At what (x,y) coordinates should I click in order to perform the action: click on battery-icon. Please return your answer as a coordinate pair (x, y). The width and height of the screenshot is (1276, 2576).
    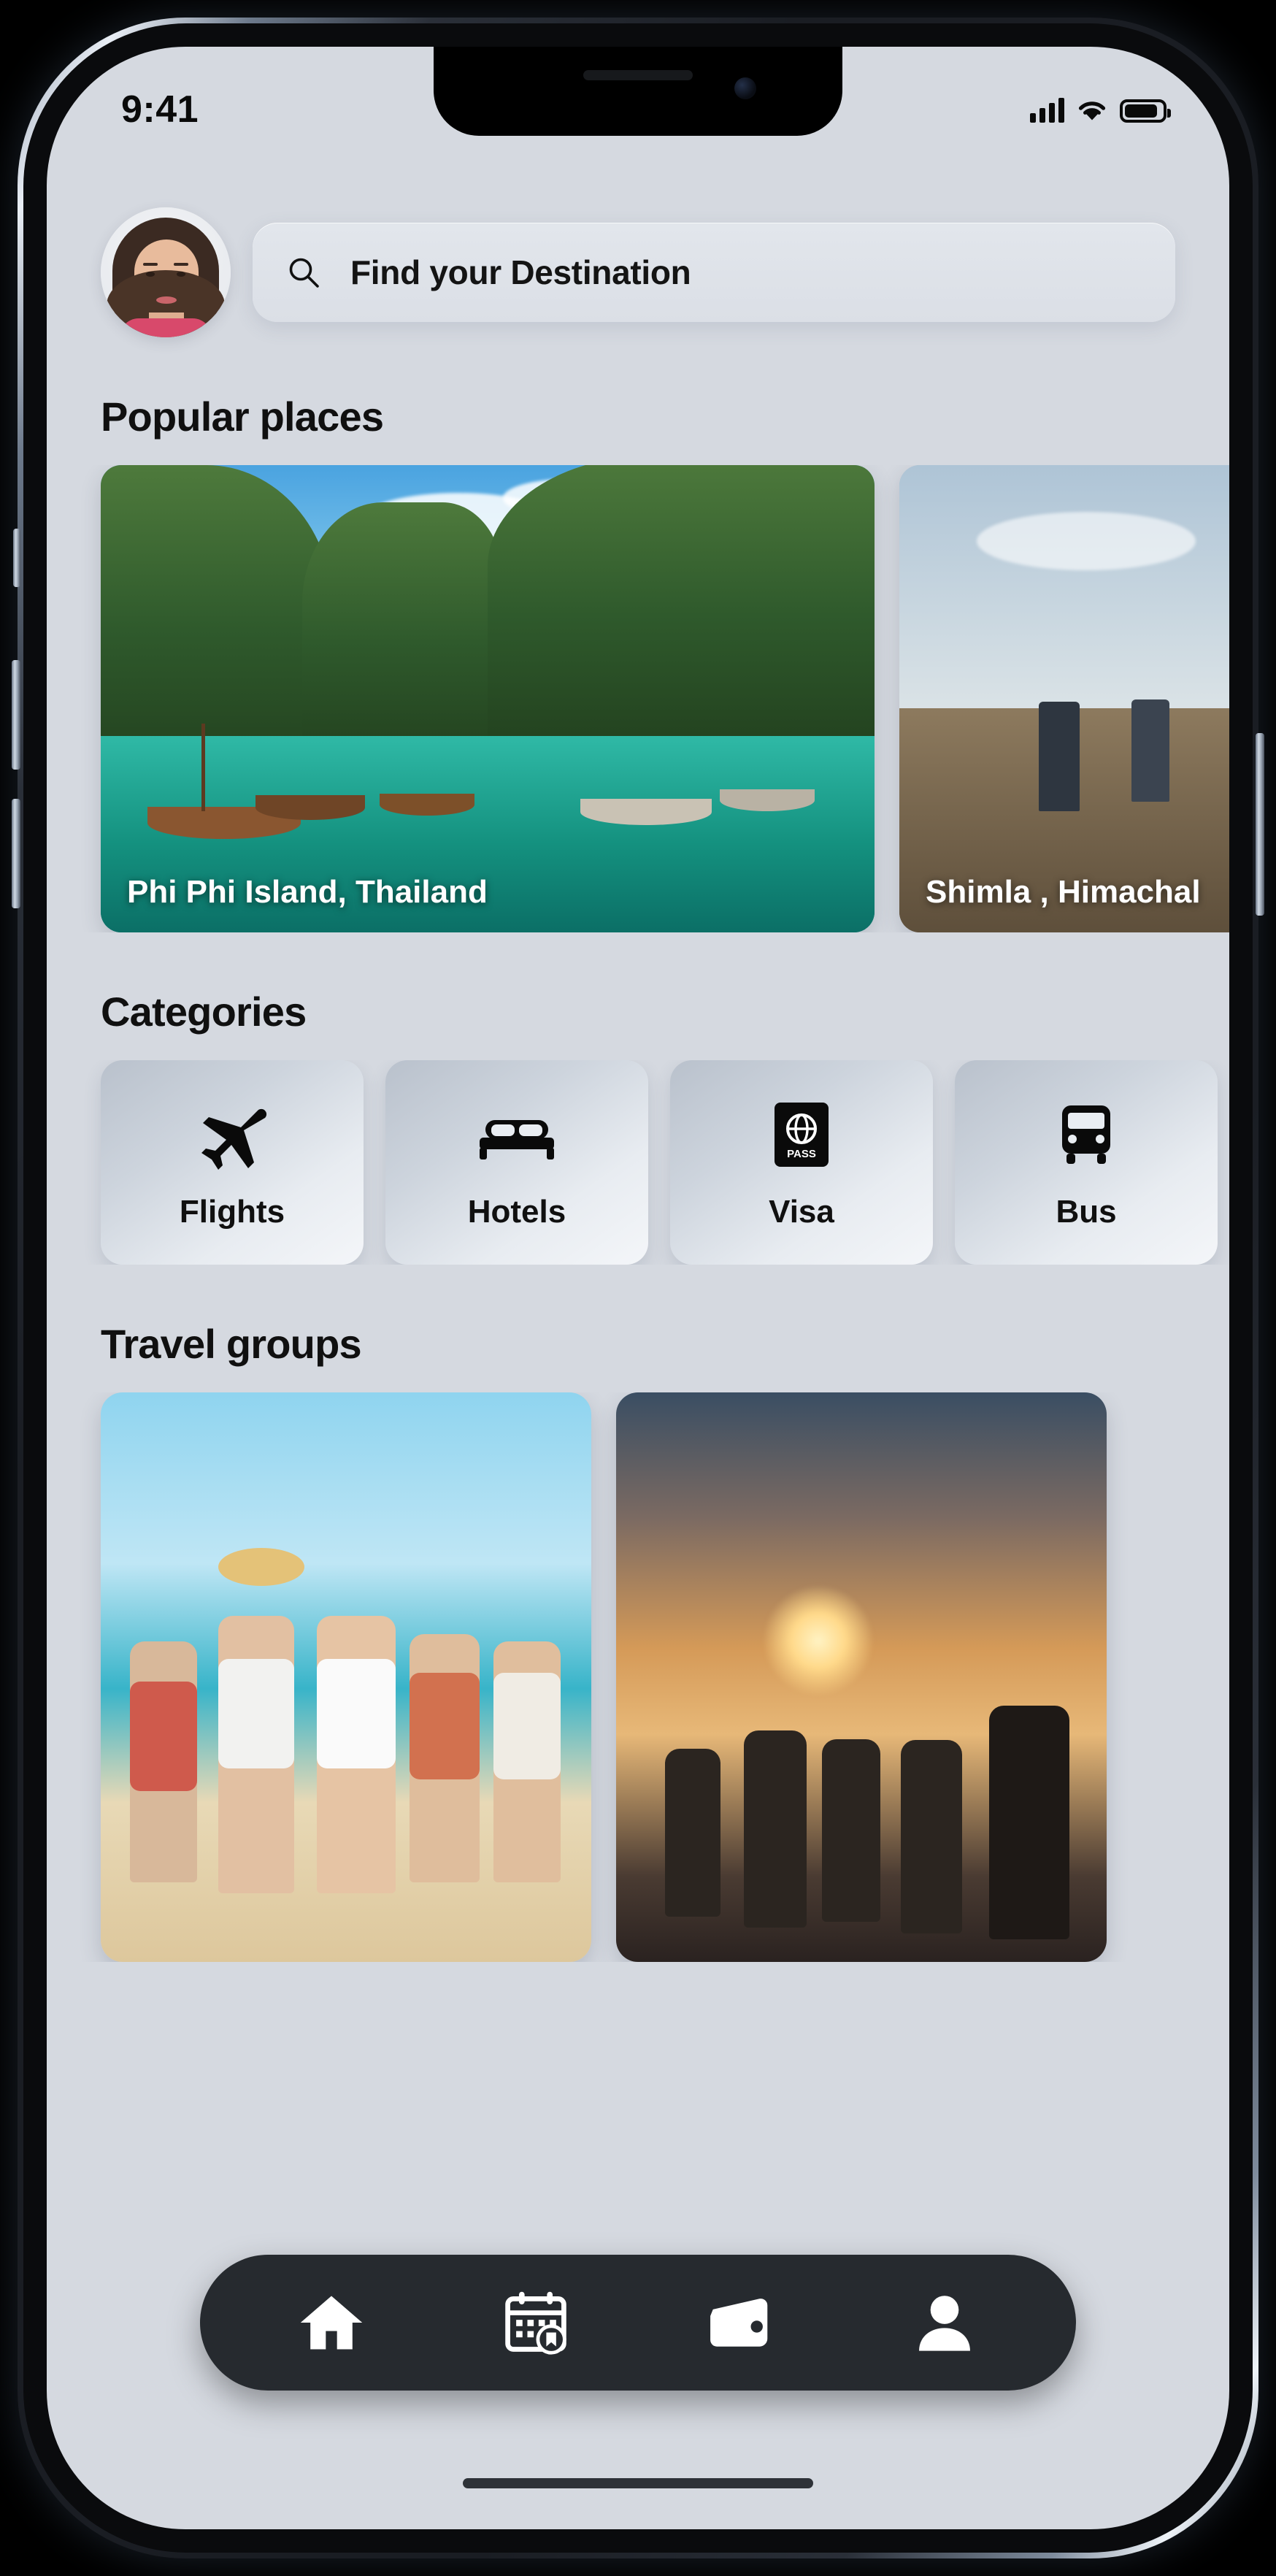
    Looking at the image, I should click on (1145, 111).